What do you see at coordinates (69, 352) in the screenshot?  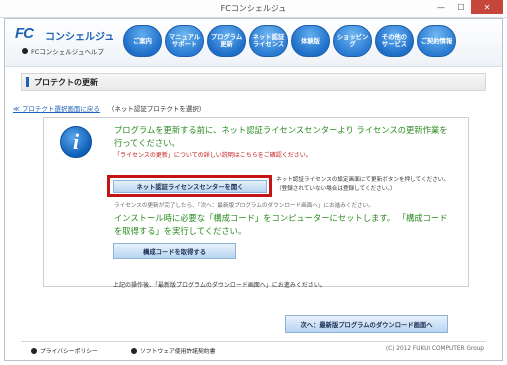 I see `privacy-policy-label: プライバシーポリシー` at bounding box center [69, 352].